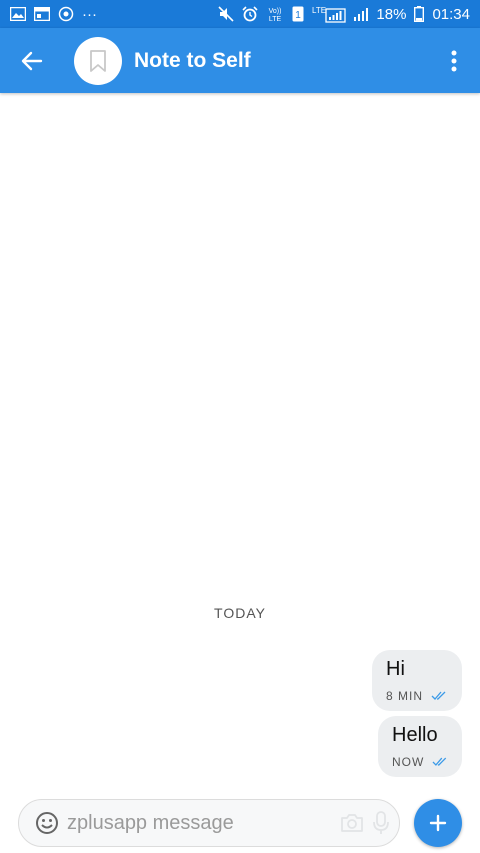 The width and height of the screenshot is (480, 853). I want to click on sim-icon: 1, so click(298, 14).